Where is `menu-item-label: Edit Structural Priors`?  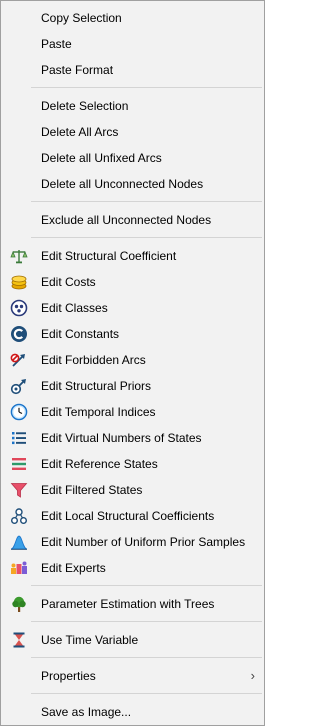 menu-item-label: Edit Structural Priors is located at coordinates (96, 386).